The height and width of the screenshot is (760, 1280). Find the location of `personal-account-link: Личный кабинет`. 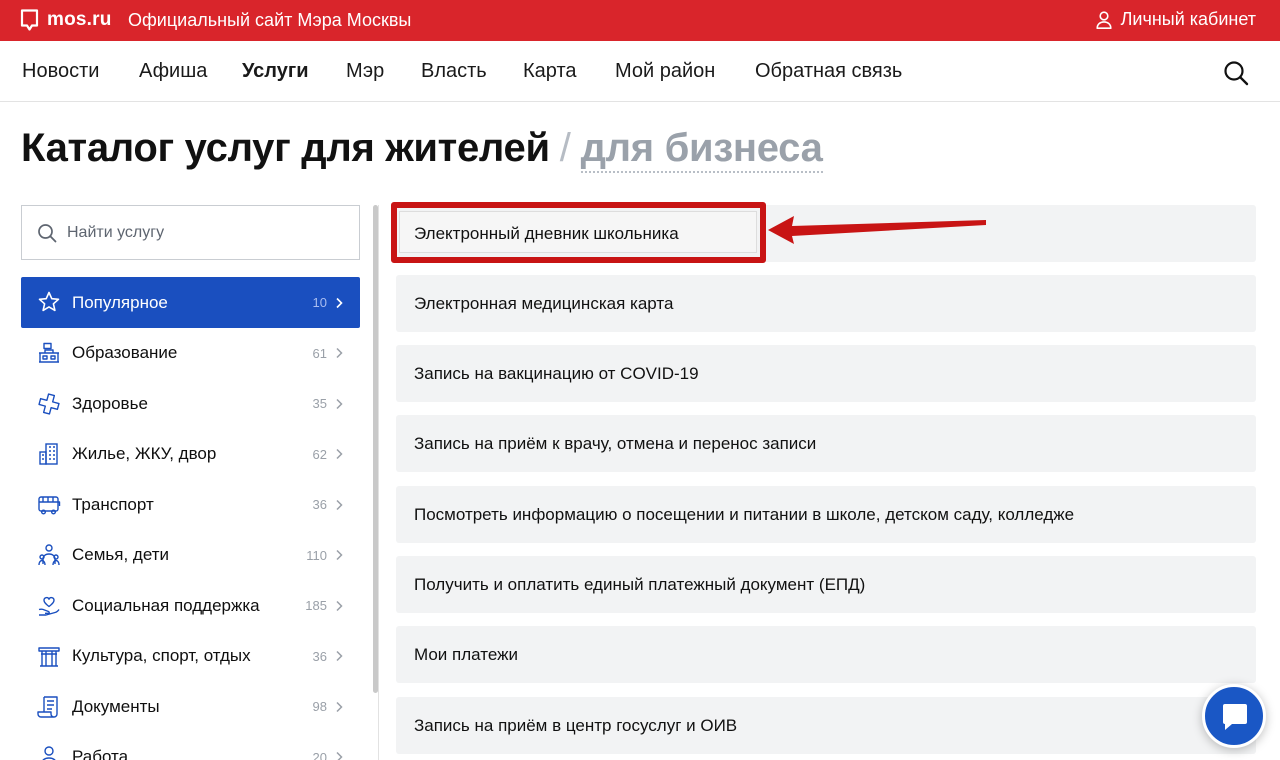

personal-account-link: Личный кабинет is located at coordinates (1175, 19).